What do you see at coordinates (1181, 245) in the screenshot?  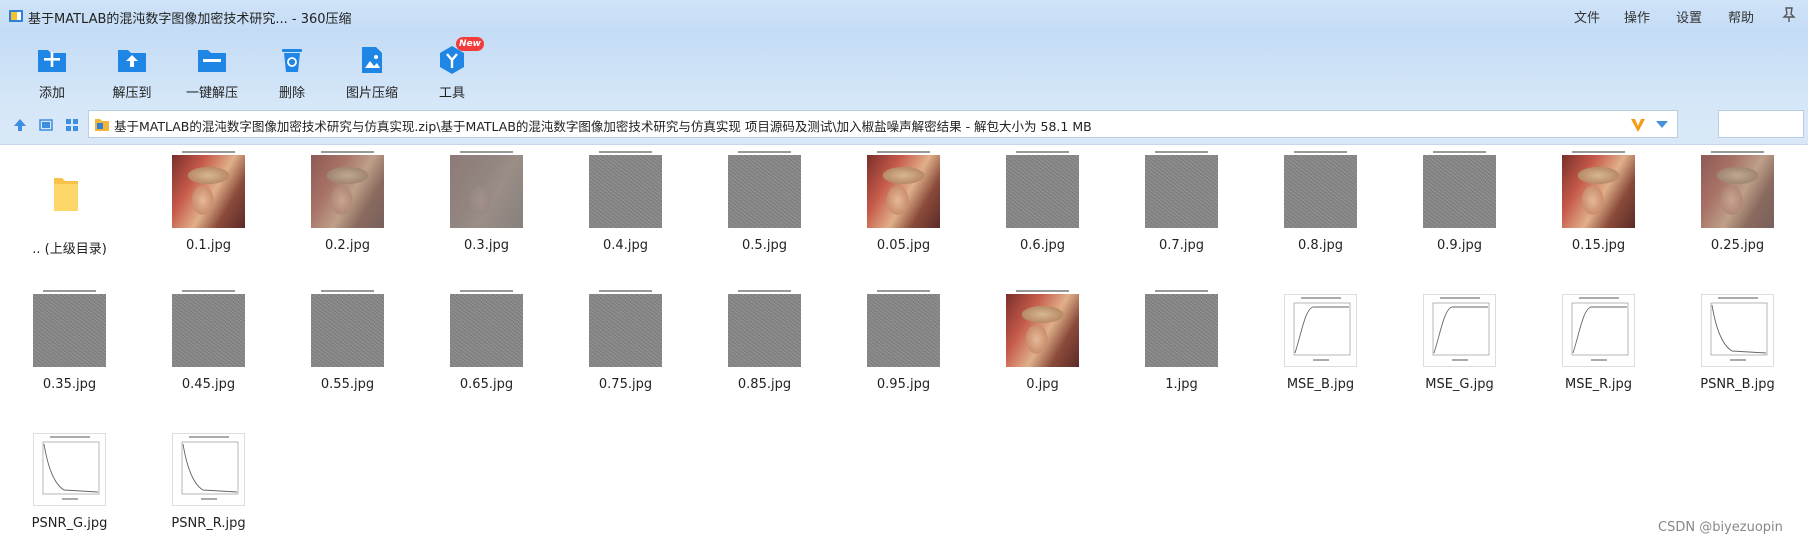 I see `file-name: 0.7.jpg` at bounding box center [1181, 245].